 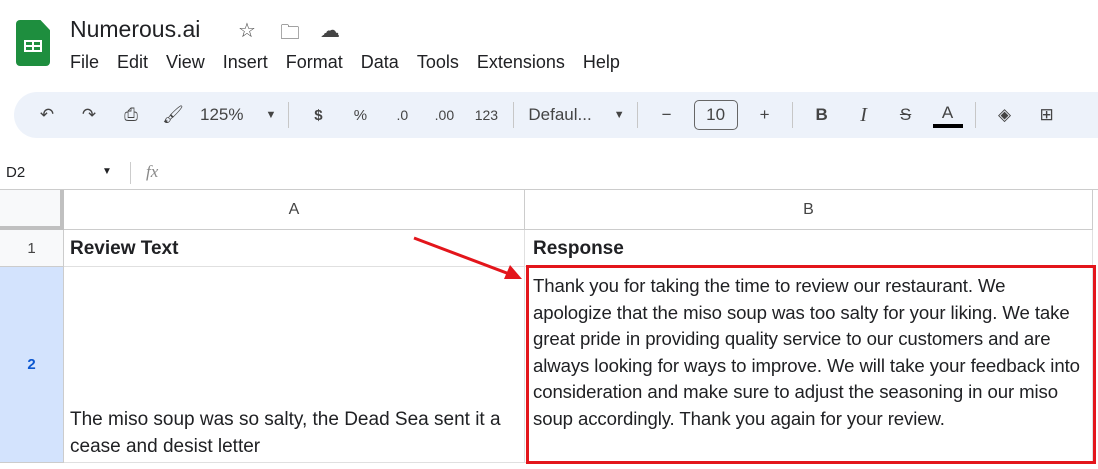 What do you see at coordinates (294, 210) in the screenshot?
I see `column-header-a: A` at bounding box center [294, 210].